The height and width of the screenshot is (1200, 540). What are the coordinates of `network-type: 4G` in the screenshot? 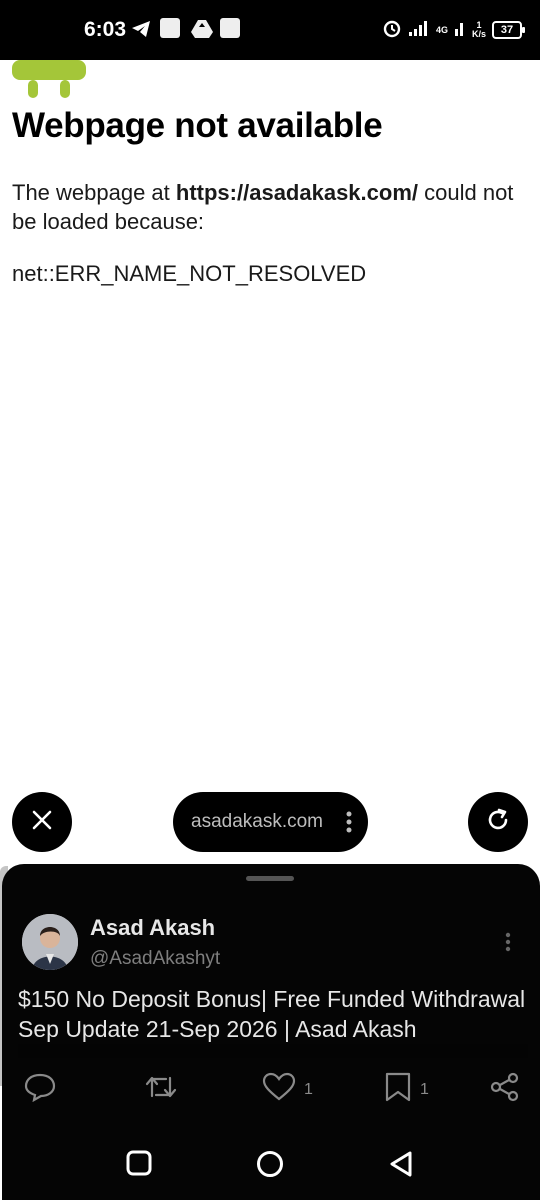 It's located at (441, 29).